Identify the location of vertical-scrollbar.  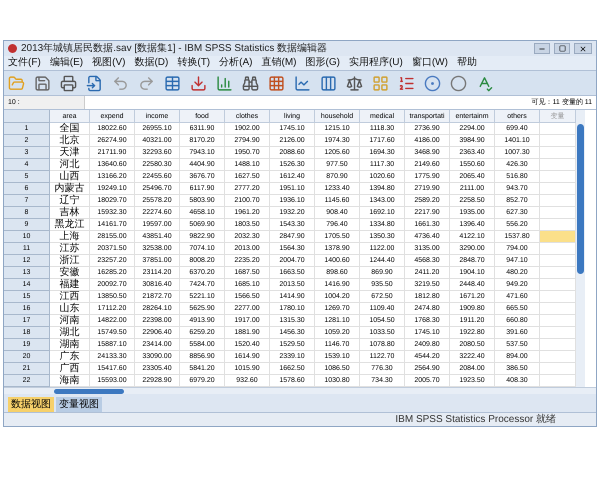
(580, 248).